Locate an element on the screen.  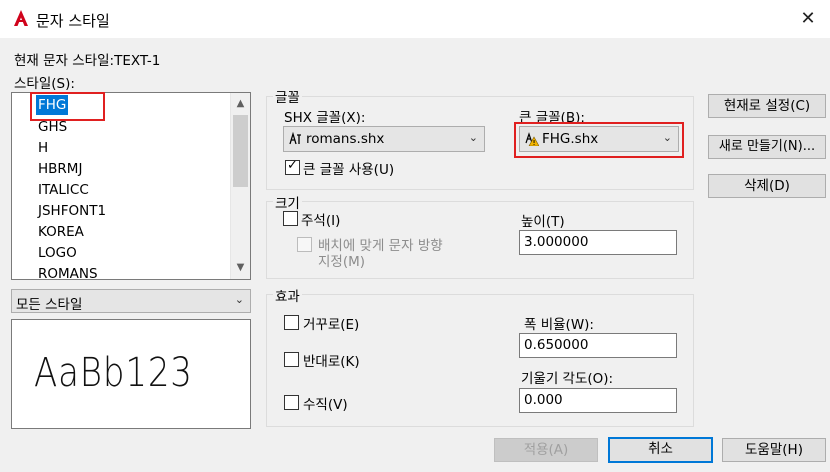
current-style-label: 현재 문자 스타일:TEXT-1 is located at coordinates (87, 61).